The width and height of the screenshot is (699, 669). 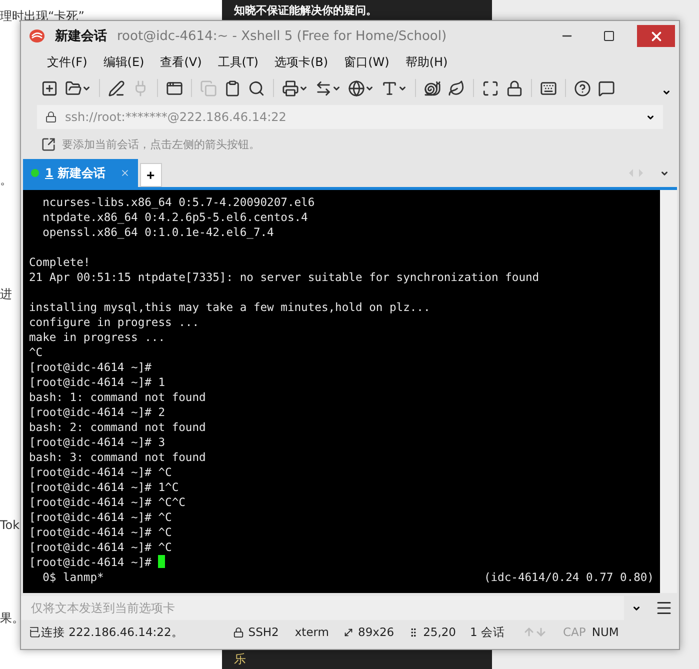 What do you see at coordinates (125, 173) in the screenshot?
I see `close-icon` at bounding box center [125, 173].